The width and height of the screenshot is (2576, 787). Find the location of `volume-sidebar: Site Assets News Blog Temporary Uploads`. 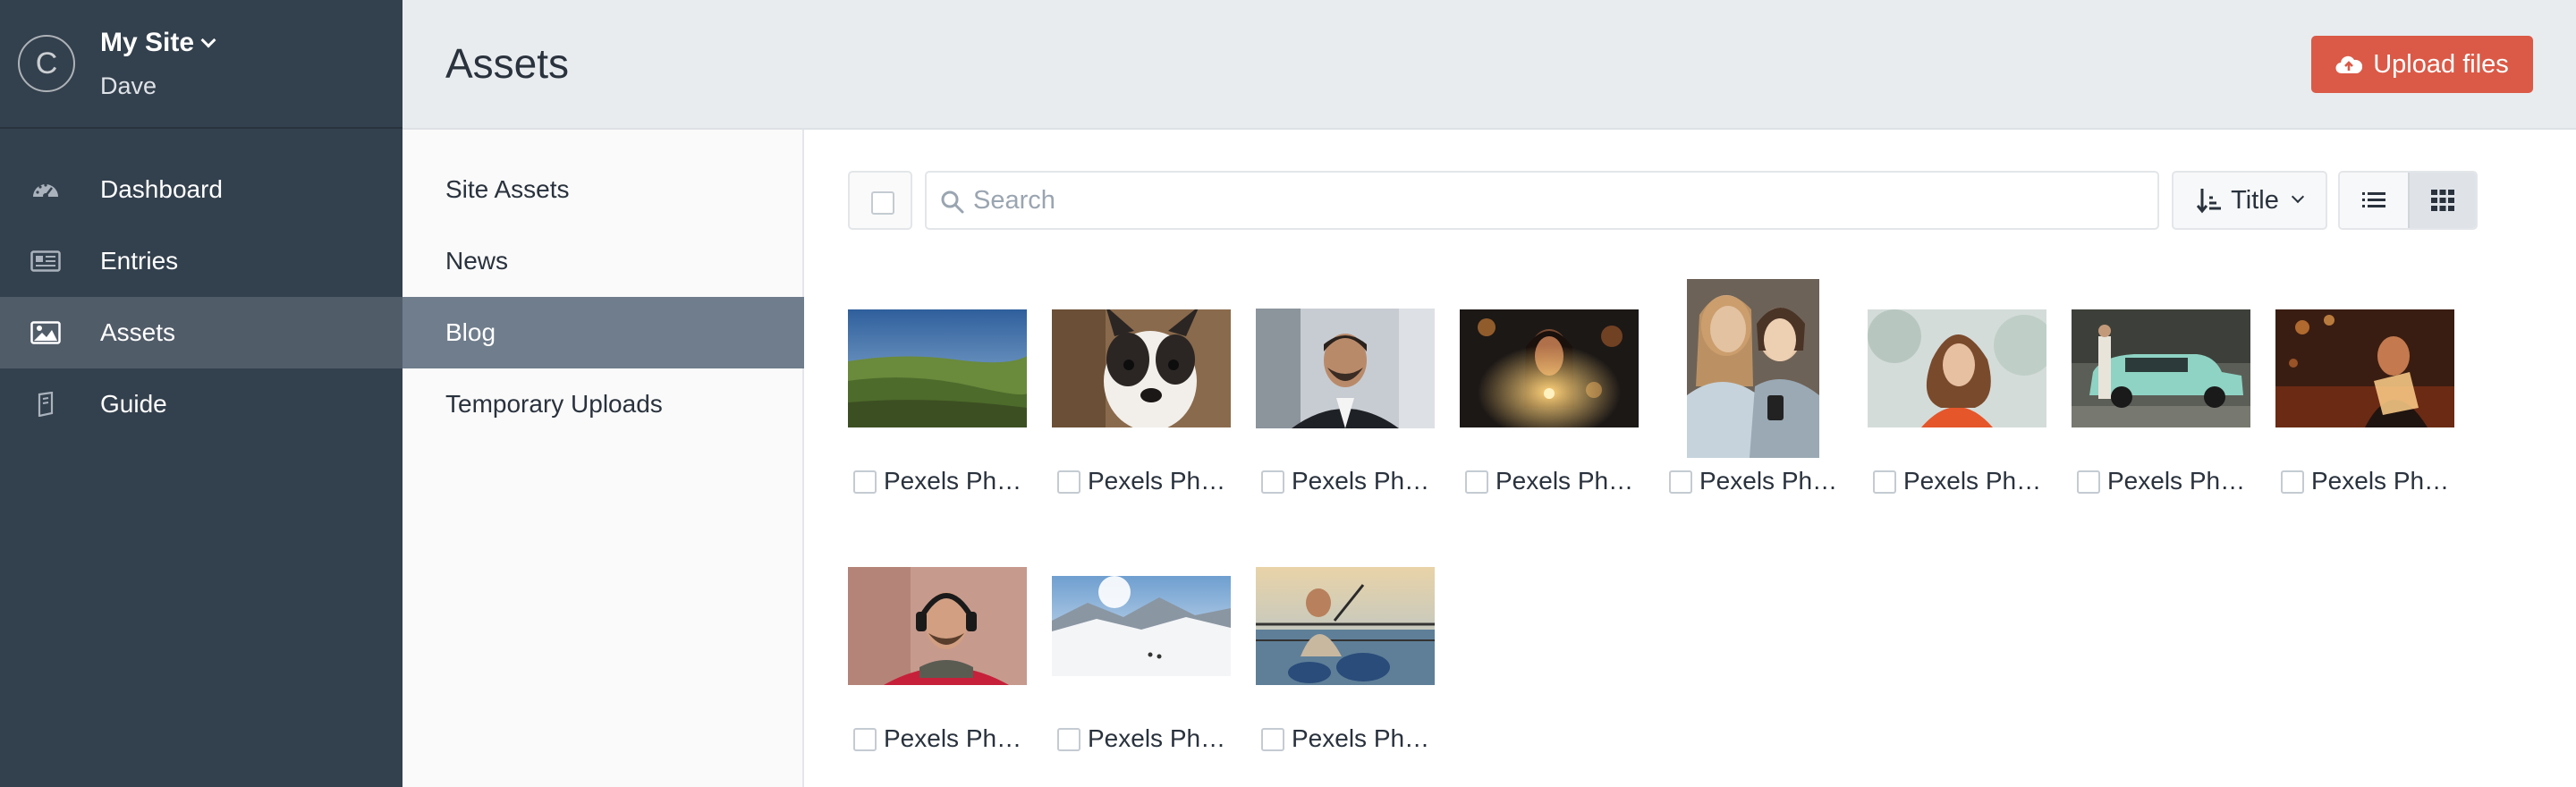

volume-sidebar: Site Assets News Blog Temporary Uploads is located at coordinates (603, 458).